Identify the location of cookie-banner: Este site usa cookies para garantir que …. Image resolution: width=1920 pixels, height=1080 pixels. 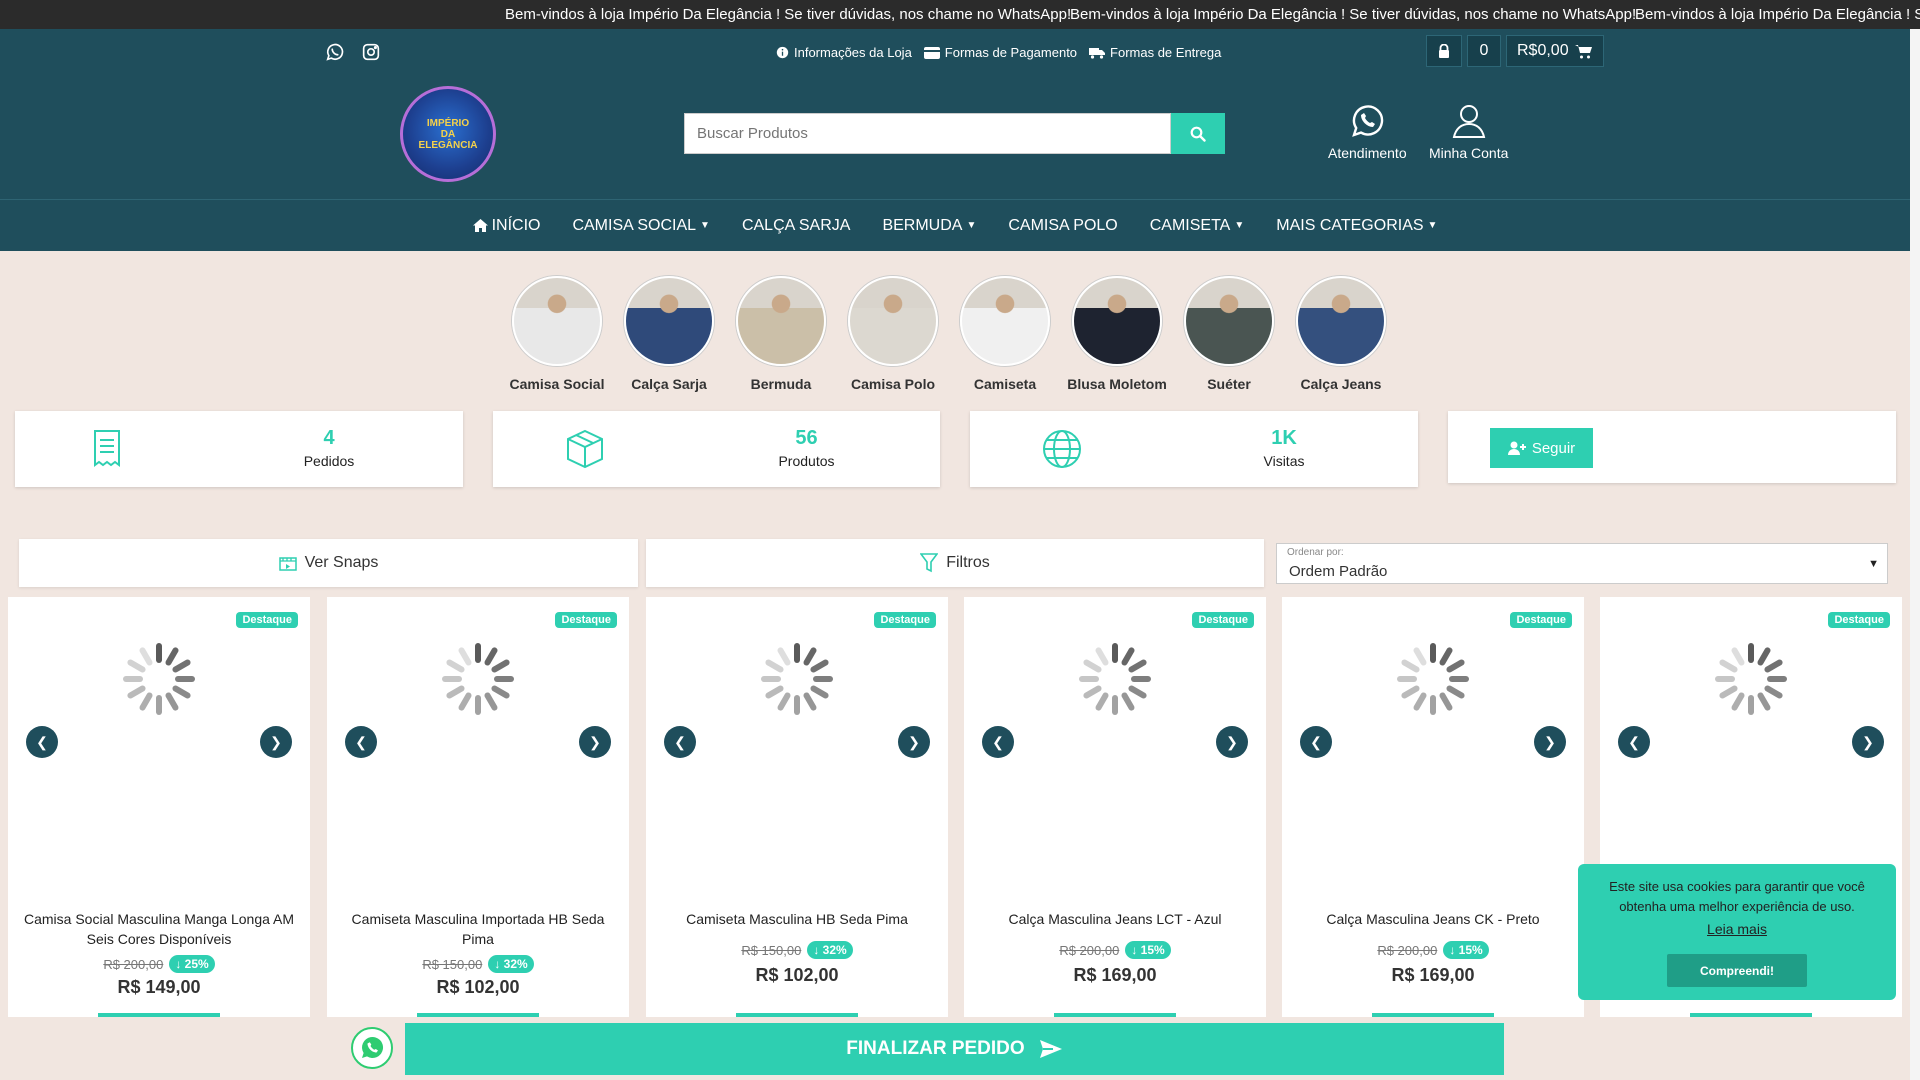
(1737, 932).